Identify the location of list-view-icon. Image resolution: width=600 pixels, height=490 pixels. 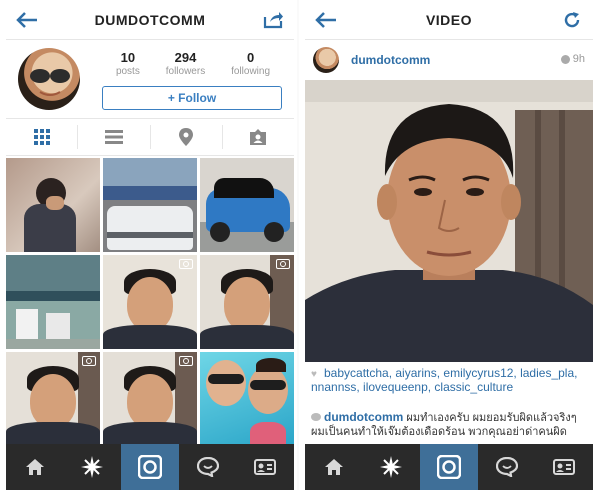
(114, 137).